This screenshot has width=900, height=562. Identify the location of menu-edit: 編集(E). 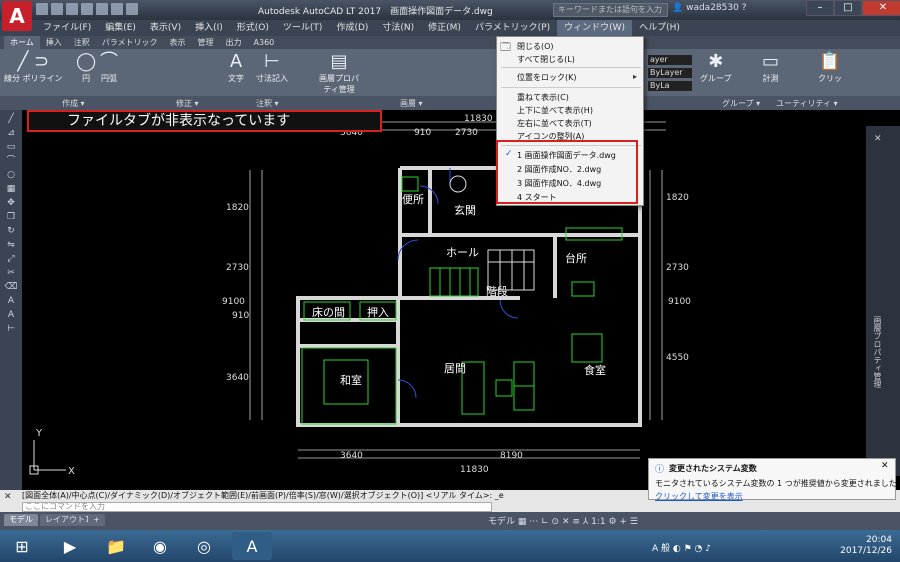
(120, 28).